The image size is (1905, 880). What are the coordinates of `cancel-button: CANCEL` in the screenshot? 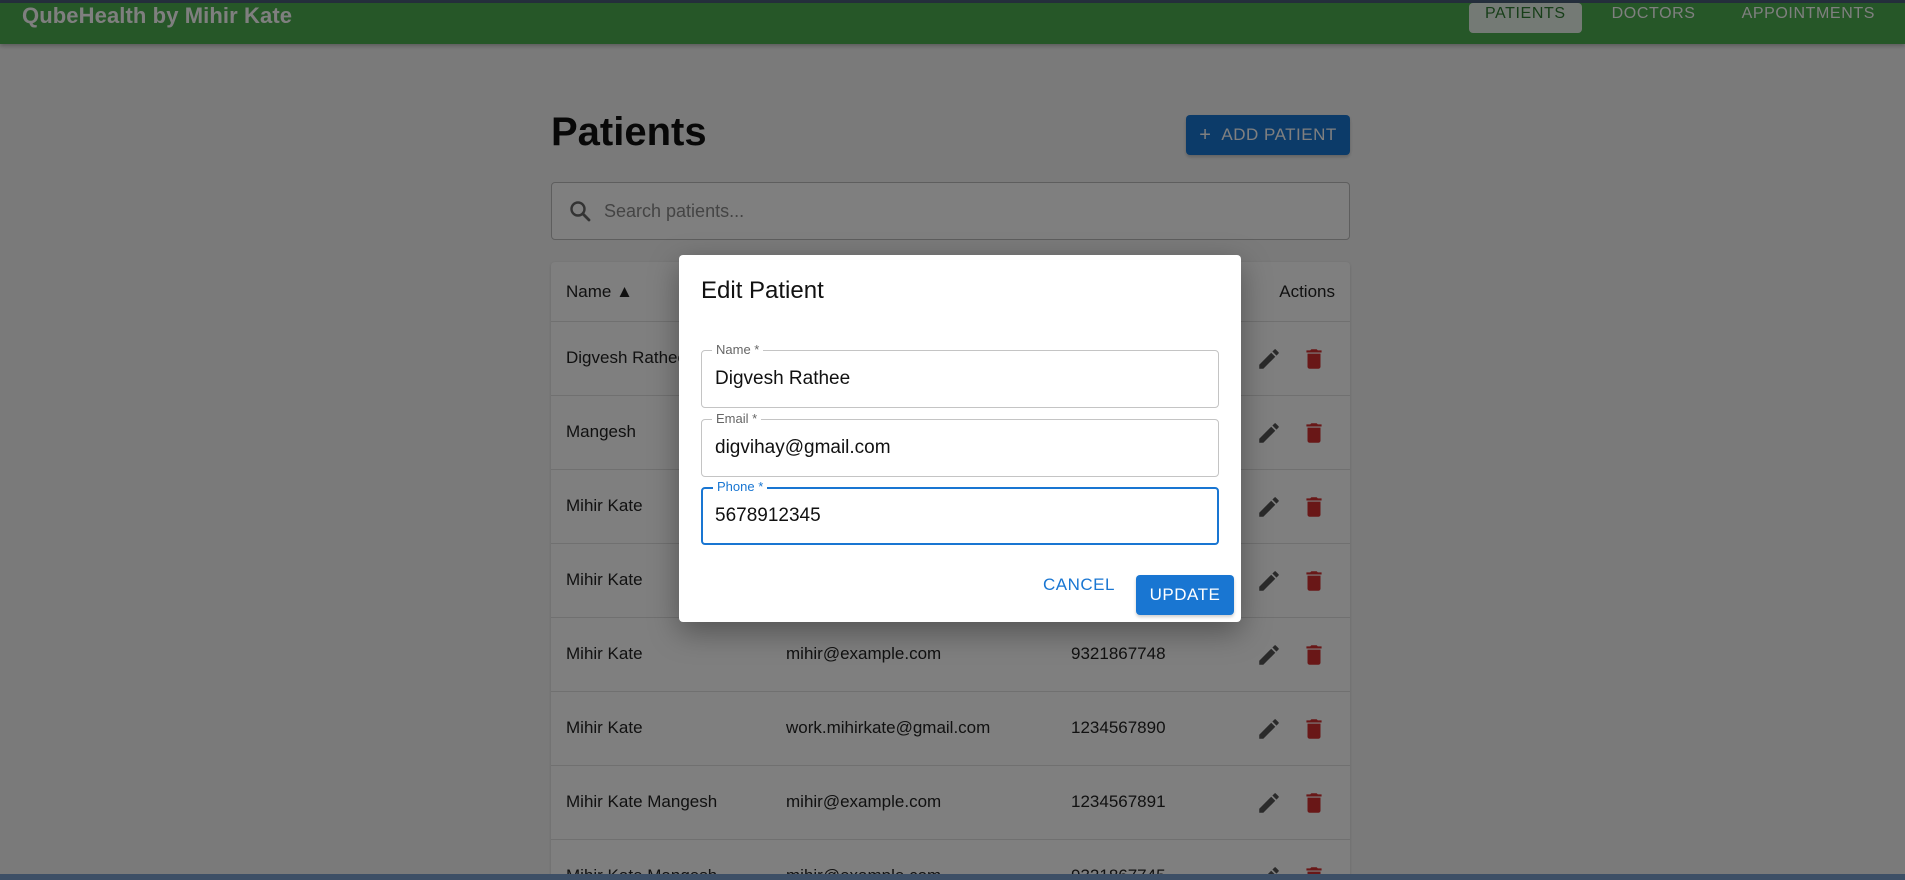 It's located at (1079, 585).